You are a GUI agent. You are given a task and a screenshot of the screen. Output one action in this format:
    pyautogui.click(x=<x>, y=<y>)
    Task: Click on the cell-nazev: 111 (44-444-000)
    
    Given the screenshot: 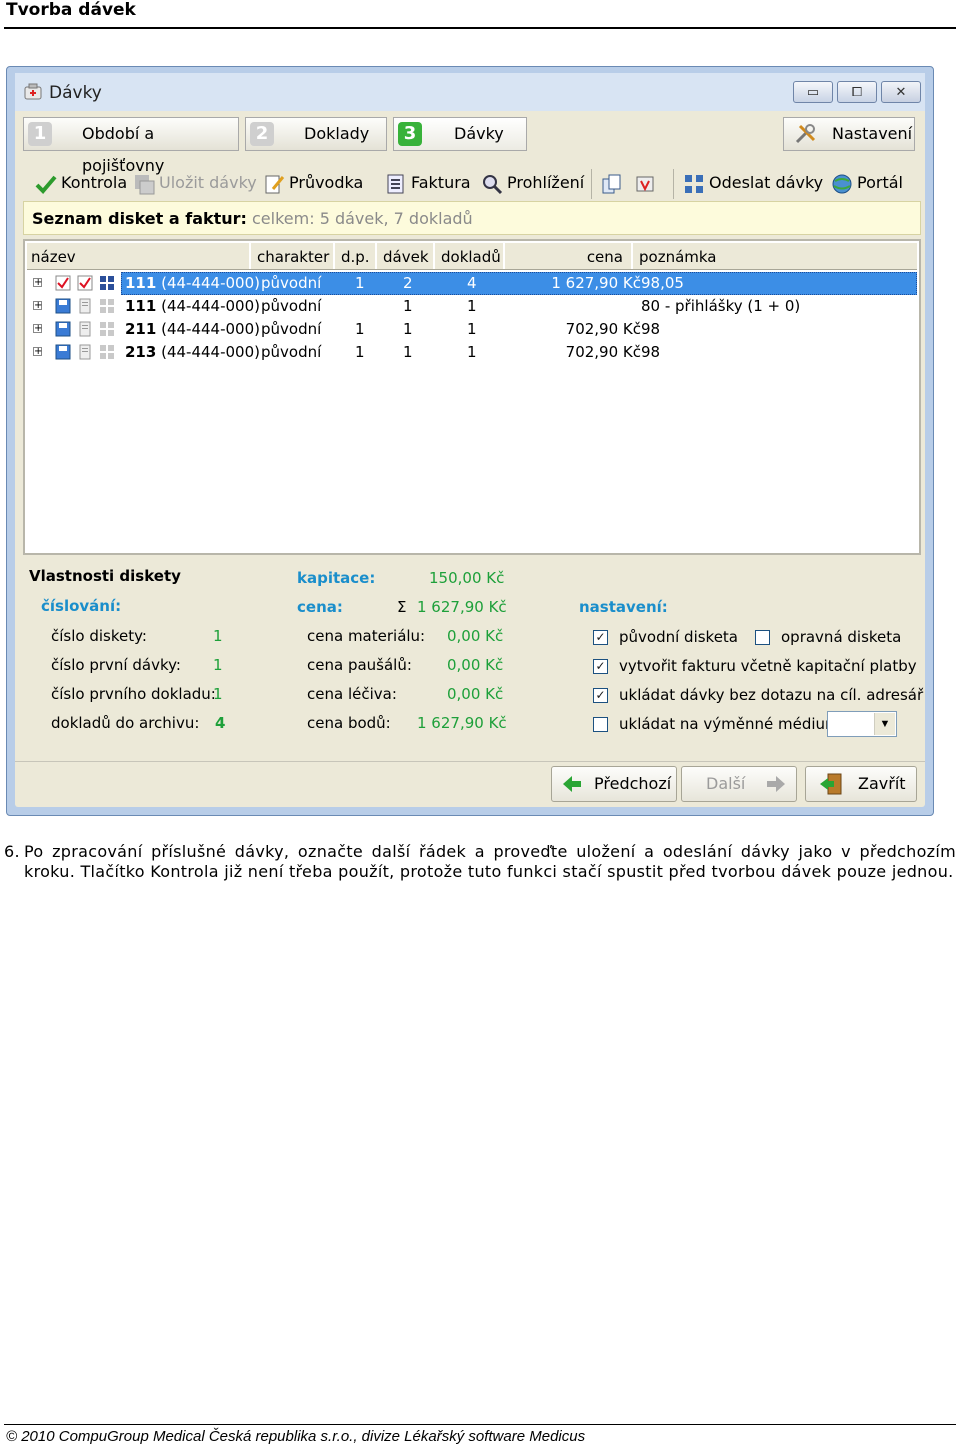 What is the action you would take?
    pyautogui.click(x=192, y=283)
    